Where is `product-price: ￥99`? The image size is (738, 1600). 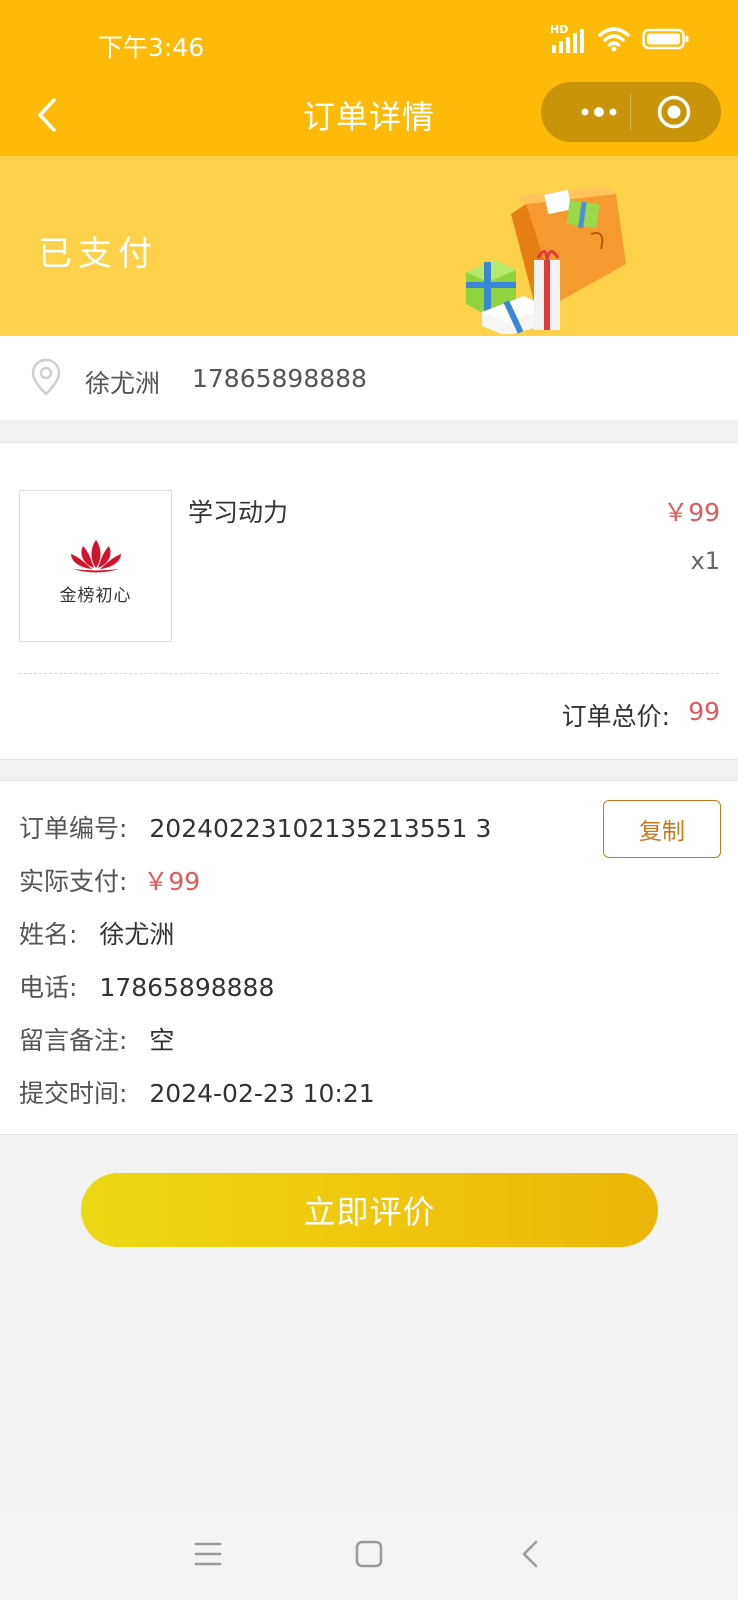 product-price: ￥99 is located at coordinates (691, 512).